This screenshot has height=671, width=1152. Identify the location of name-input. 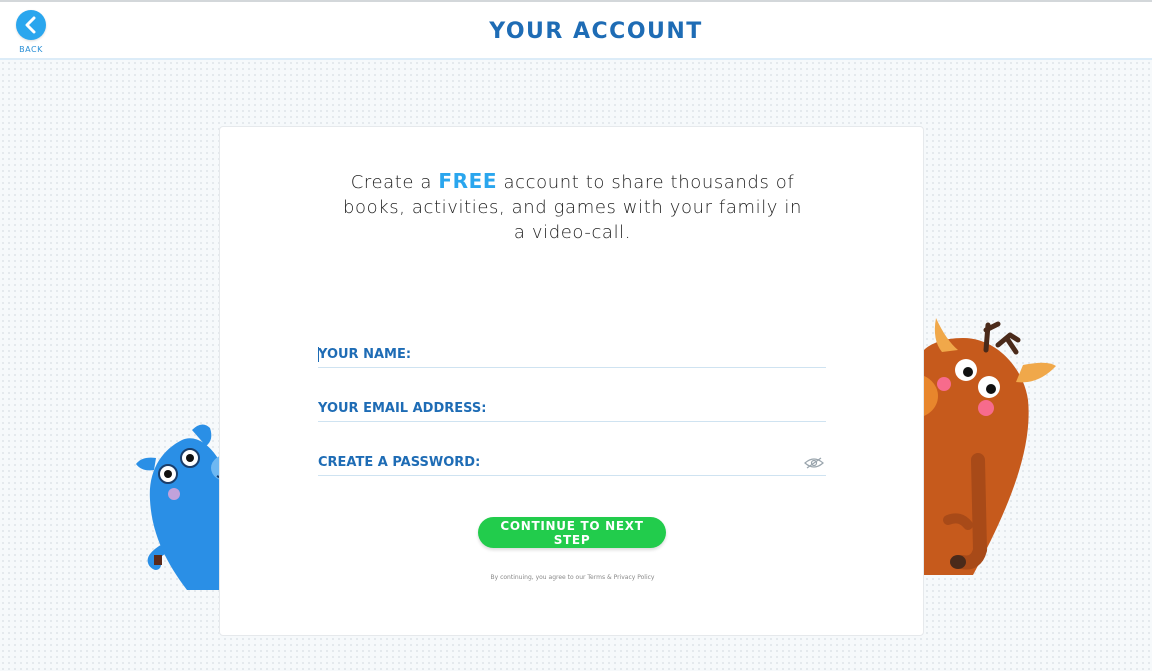
(572, 354).